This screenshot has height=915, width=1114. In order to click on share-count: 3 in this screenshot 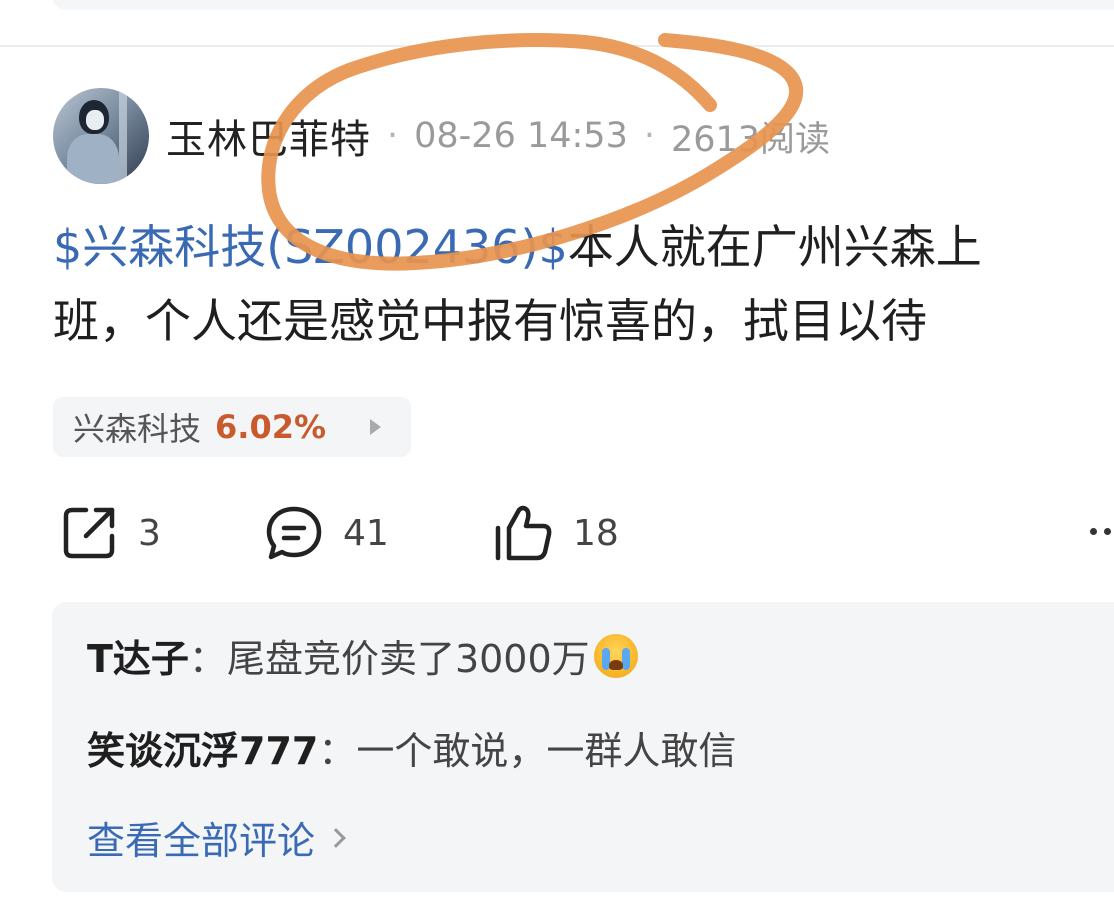, I will do `click(149, 533)`.